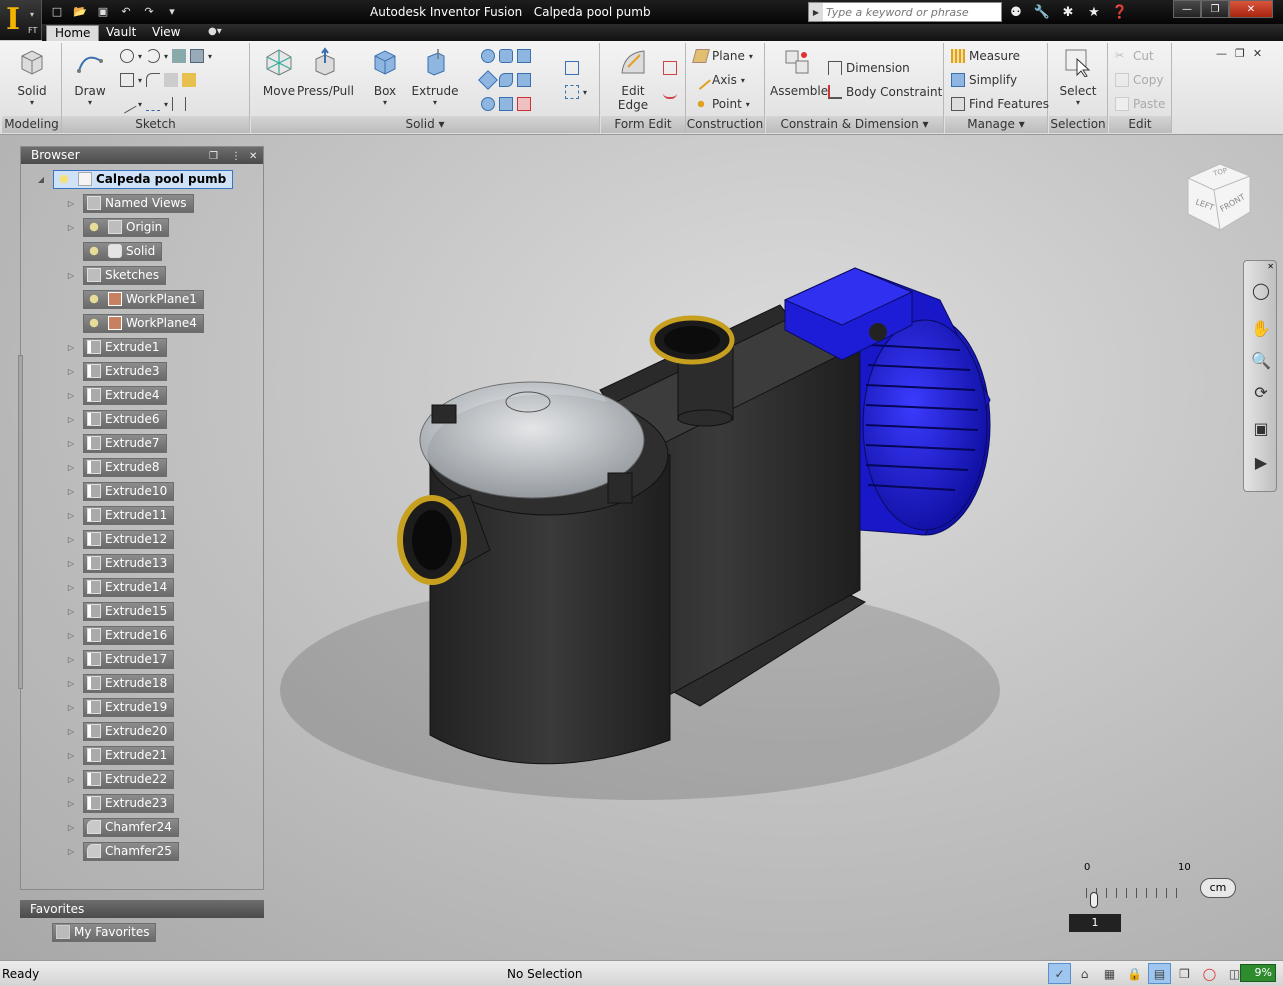 This screenshot has width=1283, height=986. I want to click on eraser-icon: ❒, so click(1184, 973).